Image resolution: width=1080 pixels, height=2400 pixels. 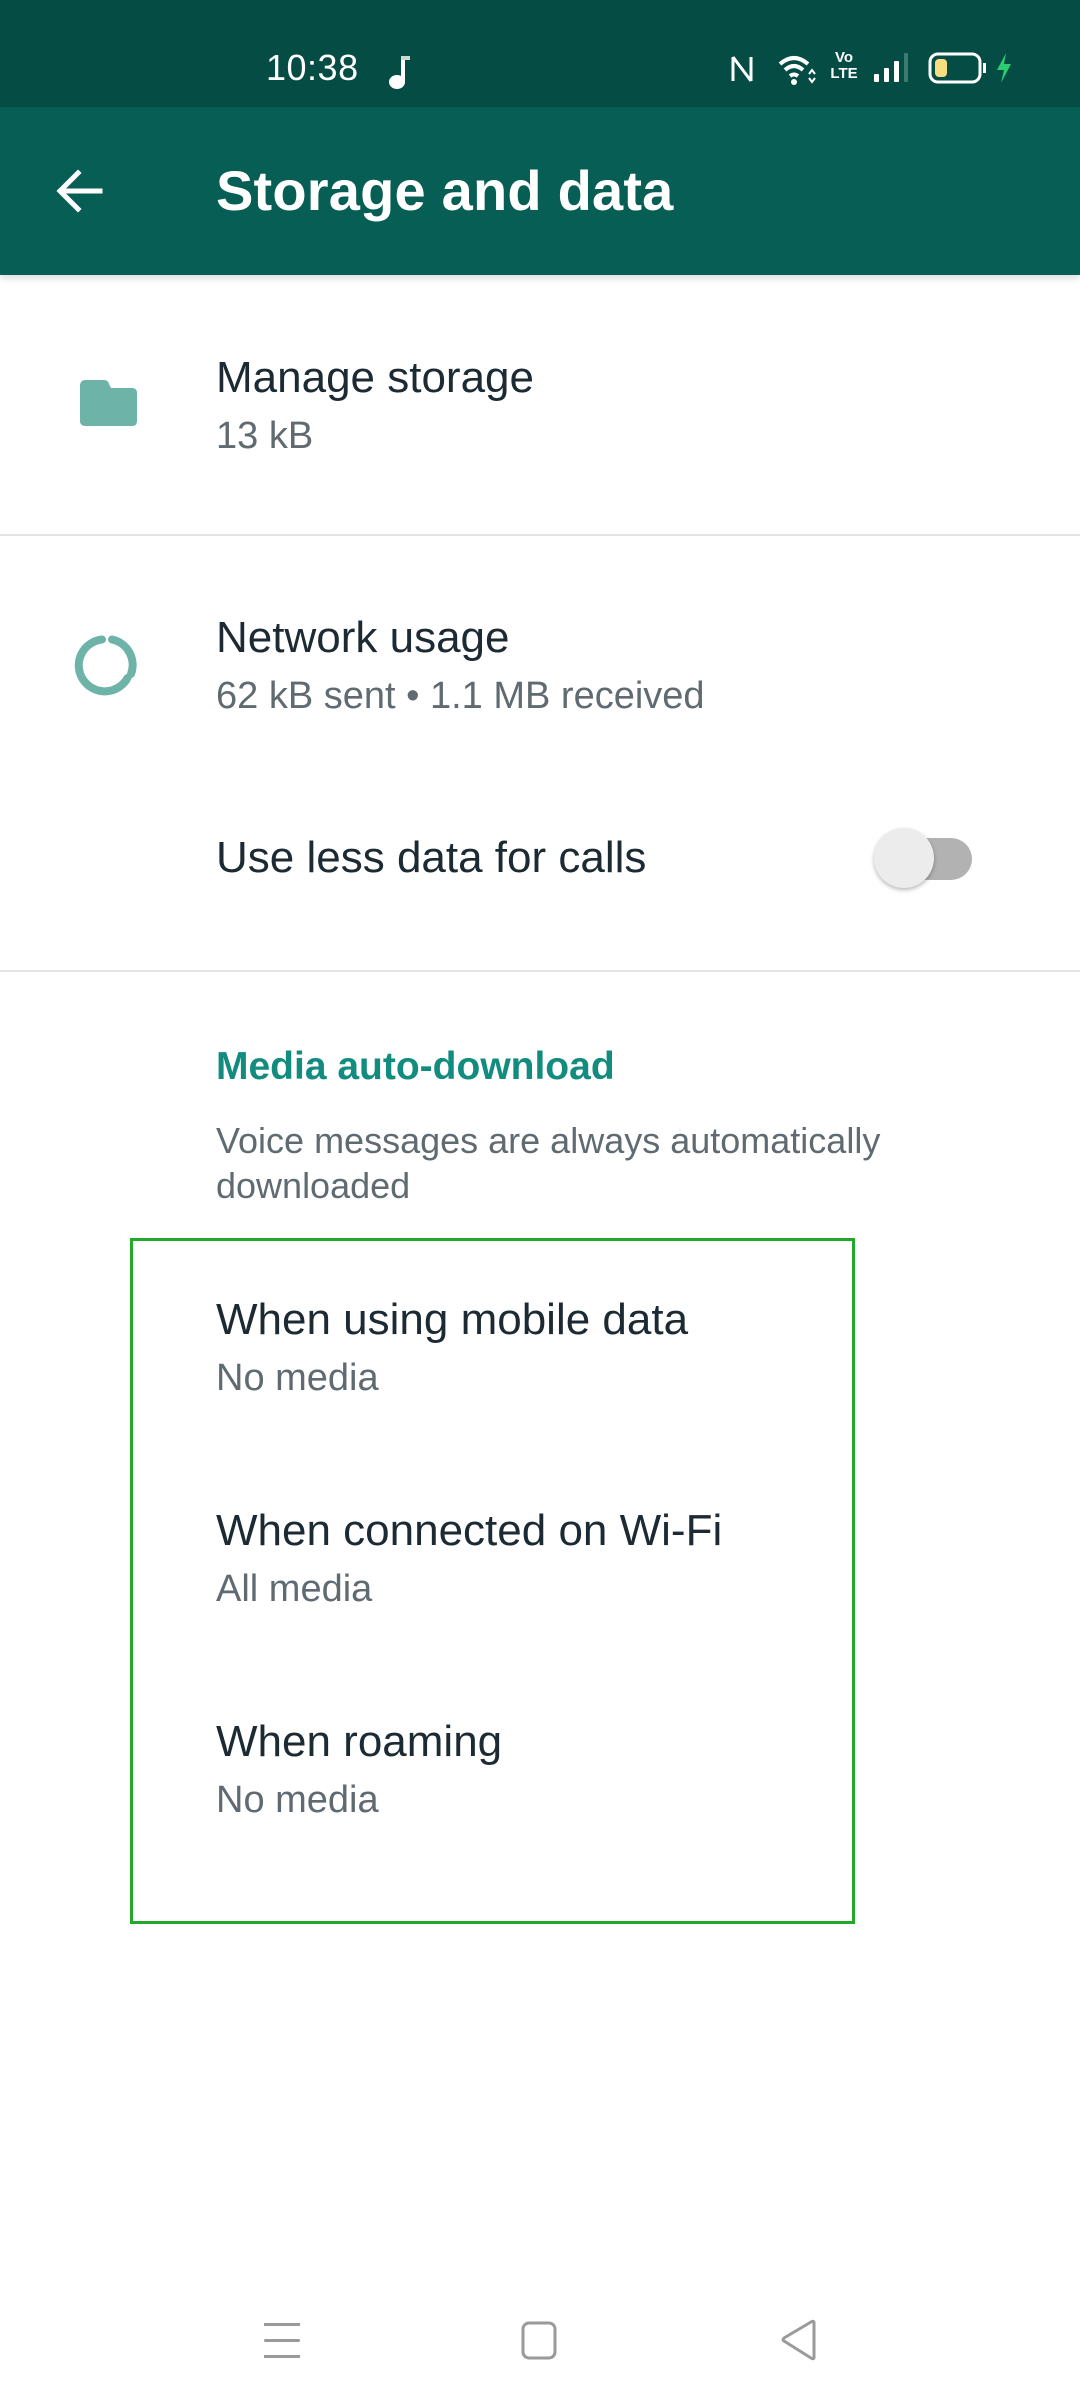 What do you see at coordinates (445, 190) in the screenshot?
I see `page-title: Storage and data` at bounding box center [445, 190].